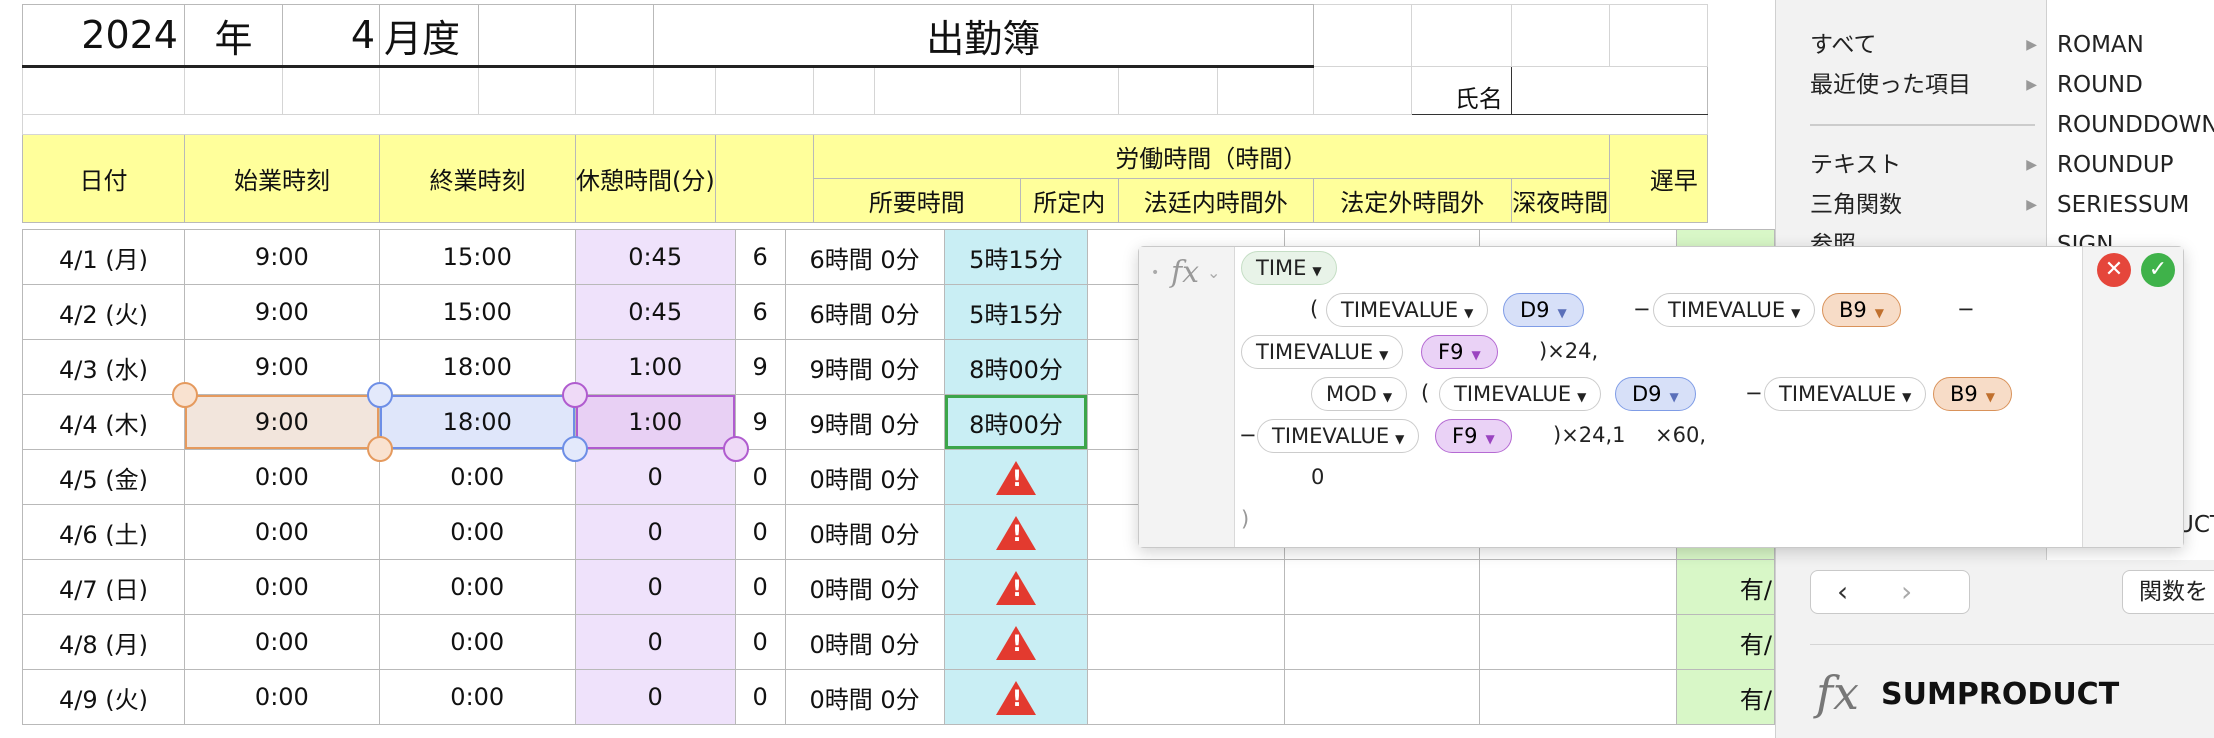 The width and height of the screenshot is (2214, 738). What do you see at coordinates (1317, 477) in the screenshot?
I see `argument-token: 0` at bounding box center [1317, 477].